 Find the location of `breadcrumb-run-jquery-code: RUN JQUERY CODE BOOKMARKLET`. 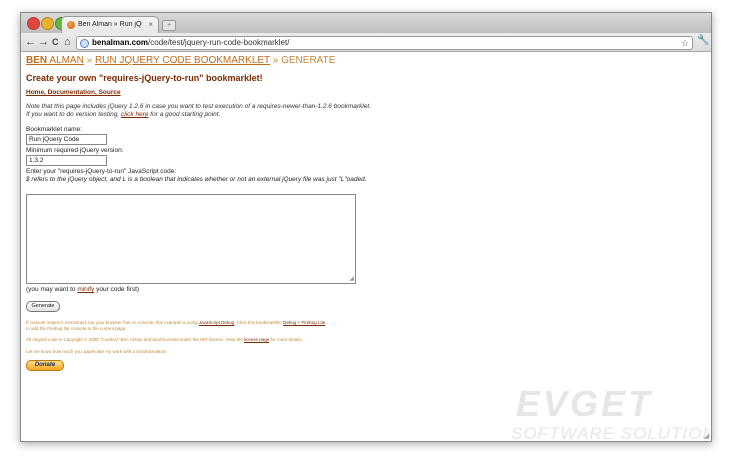

breadcrumb-run-jquery-code: RUN JQUERY CODE BOOKMARKLET is located at coordinates (182, 60).